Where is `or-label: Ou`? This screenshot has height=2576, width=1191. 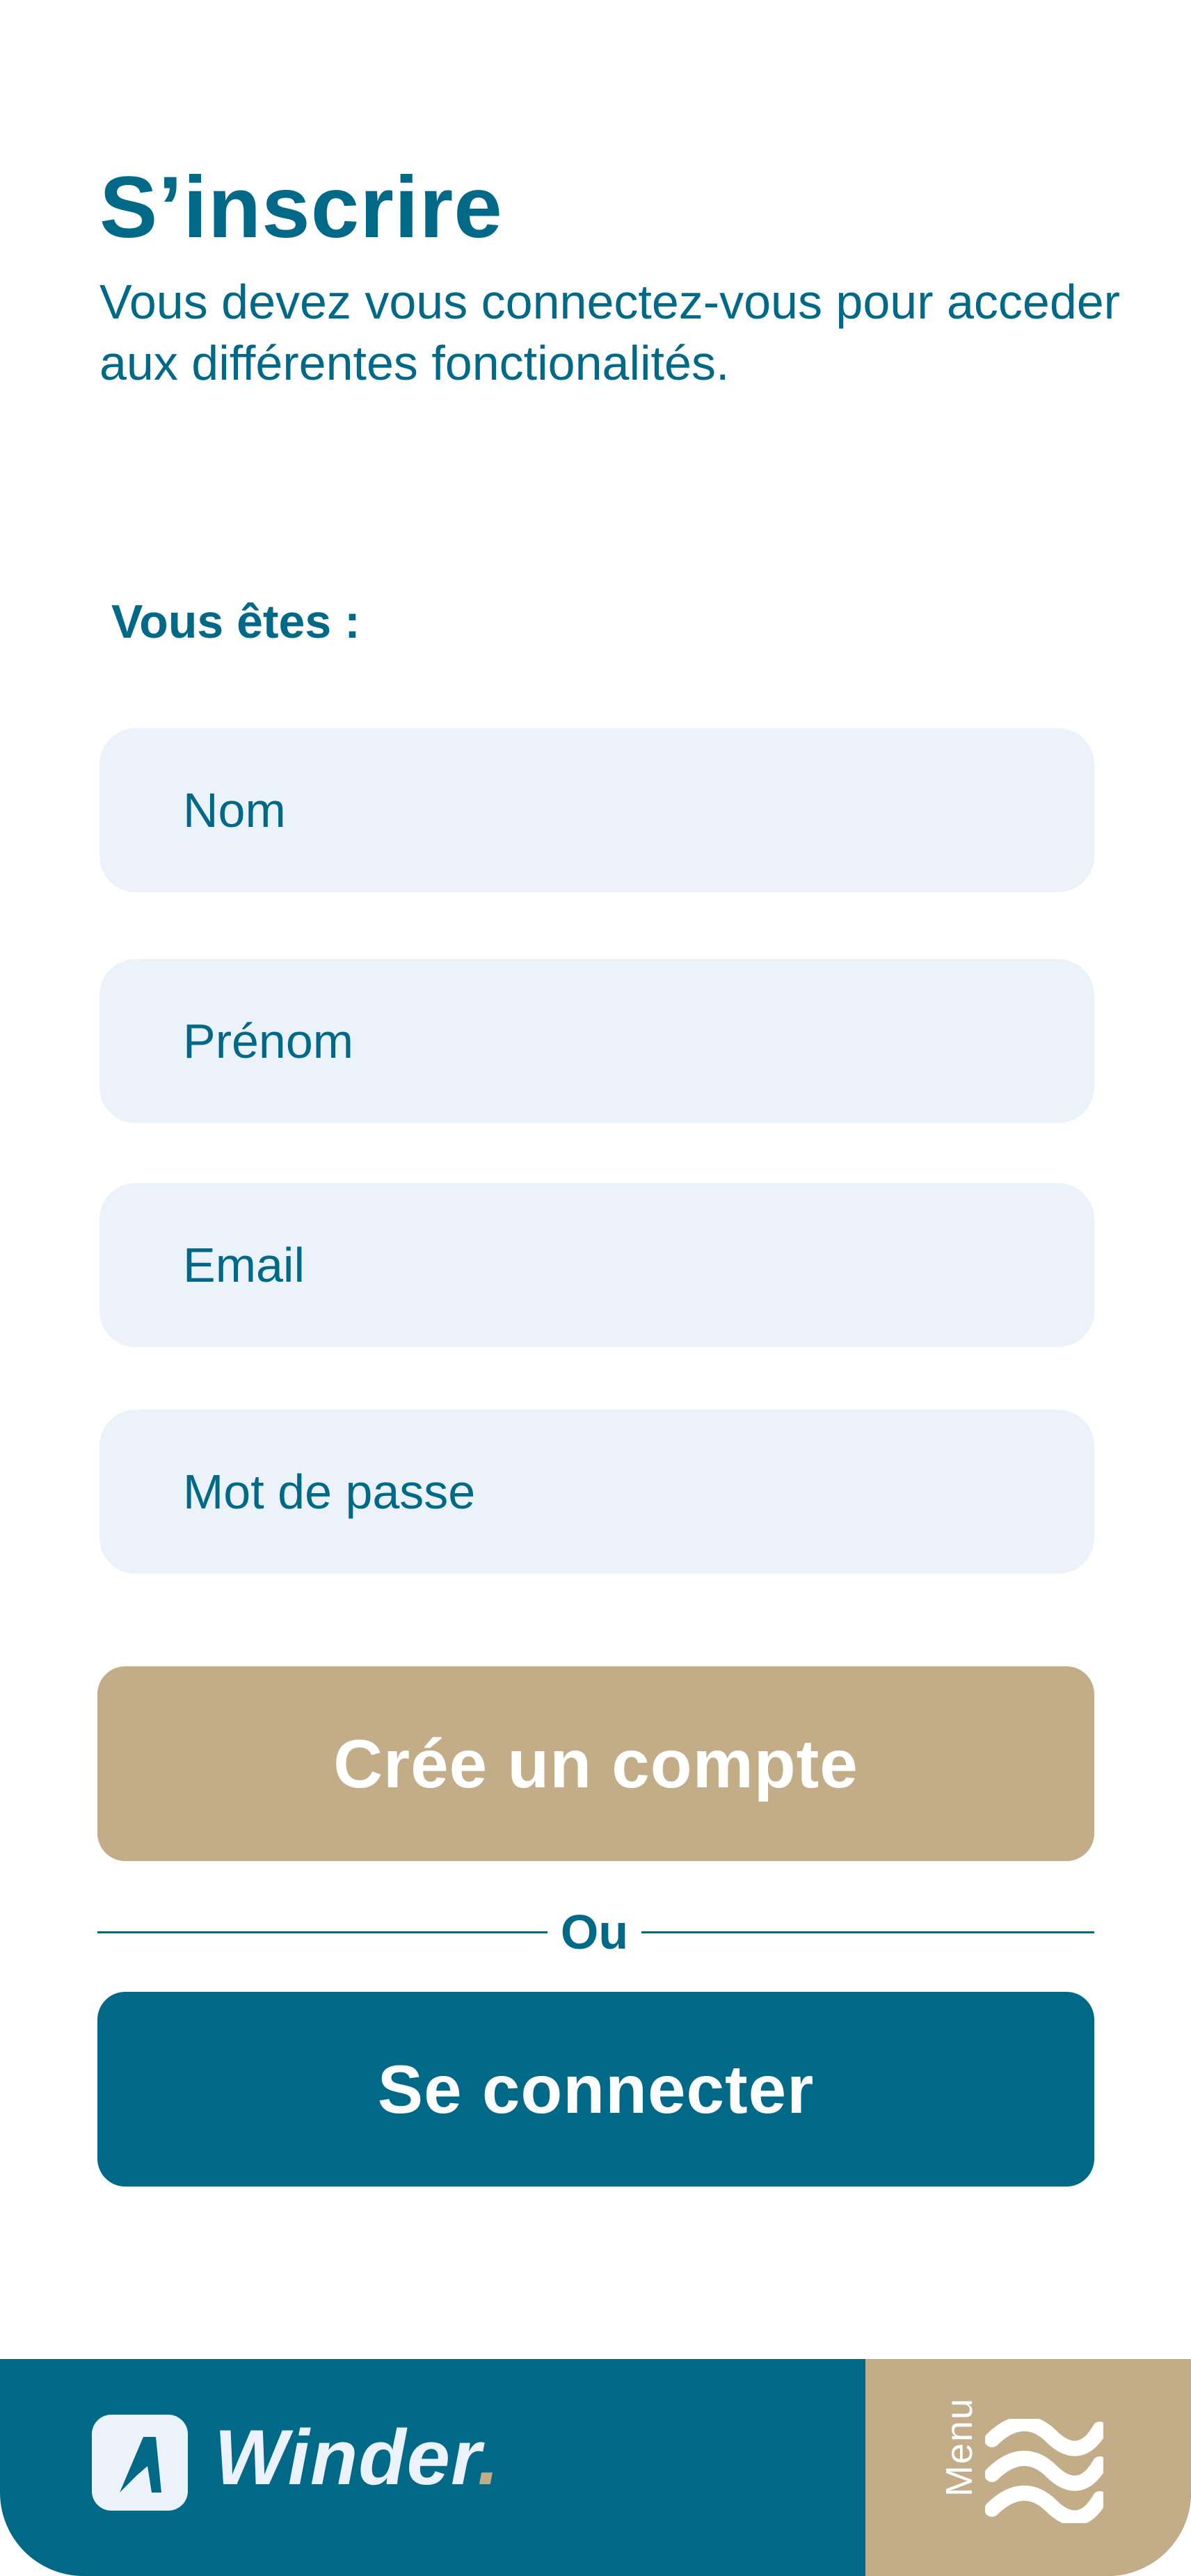
or-label: Ou is located at coordinates (594, 1932).